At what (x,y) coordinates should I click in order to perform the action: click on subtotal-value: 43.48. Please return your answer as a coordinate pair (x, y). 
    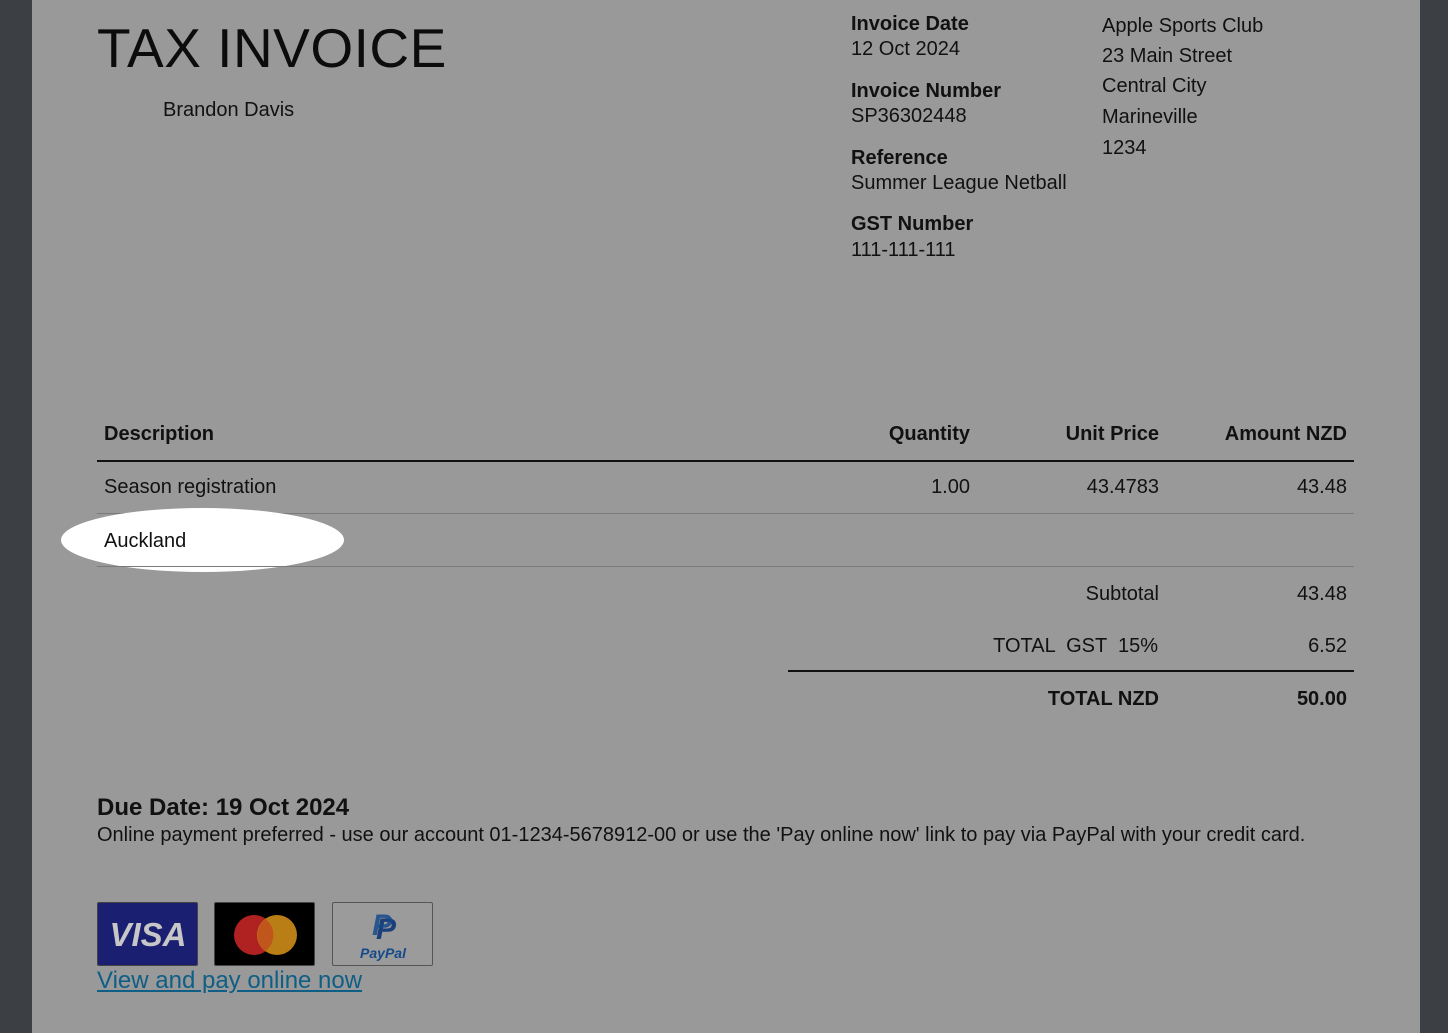
    Looking at the image, I should click on (1321, 594).